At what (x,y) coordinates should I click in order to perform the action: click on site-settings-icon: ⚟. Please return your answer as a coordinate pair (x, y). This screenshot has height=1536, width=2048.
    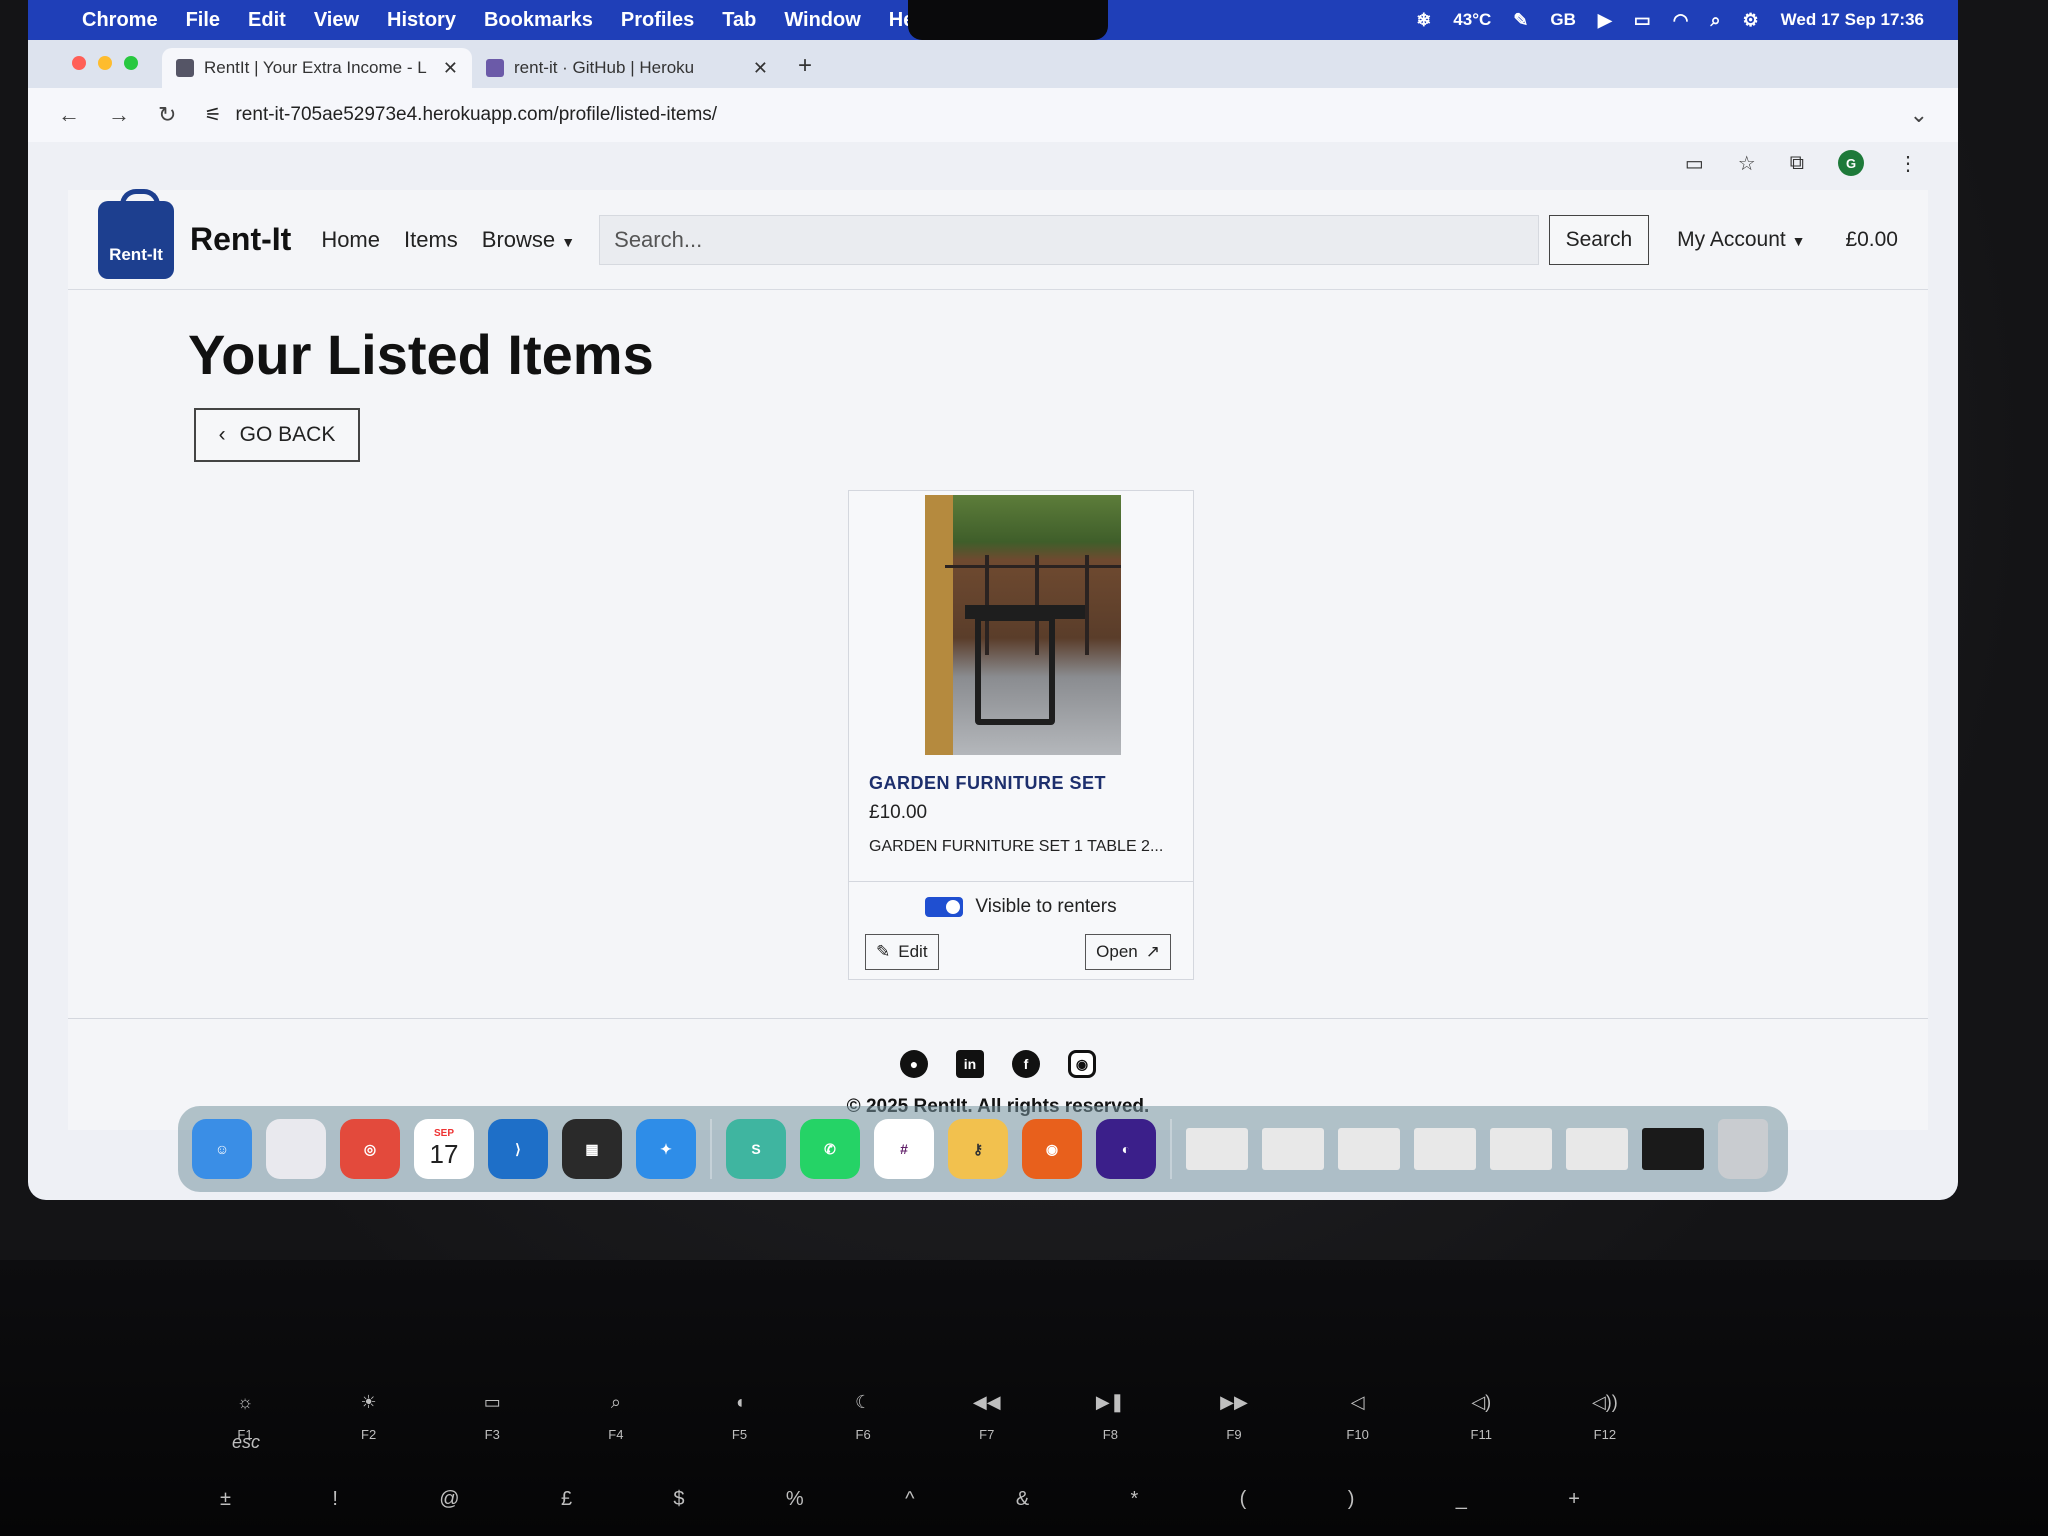
    Looking at the image, I should click on (212, 115).